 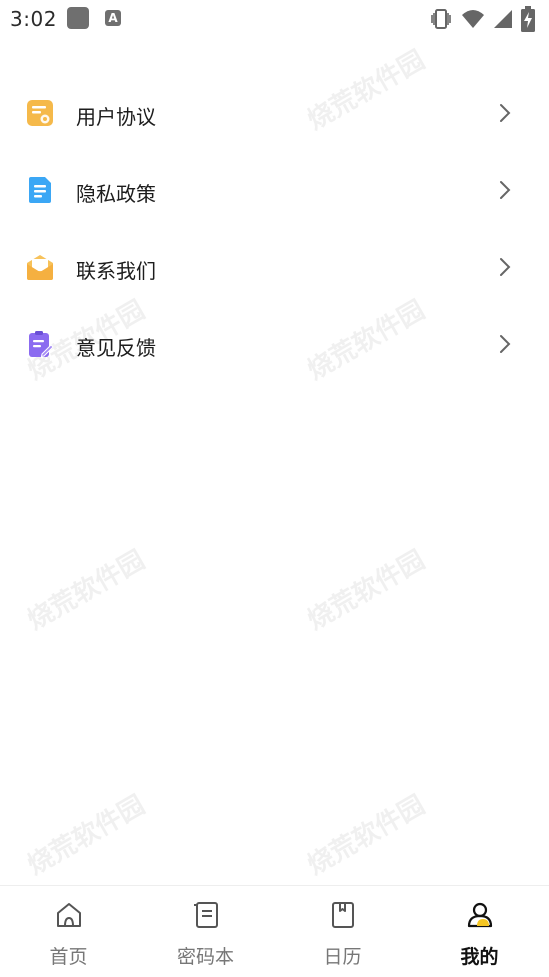 What do you see at coordinates (68, 931) in the screenshot?
I see `tab-home: 首页` at bounding box center [68, 931].